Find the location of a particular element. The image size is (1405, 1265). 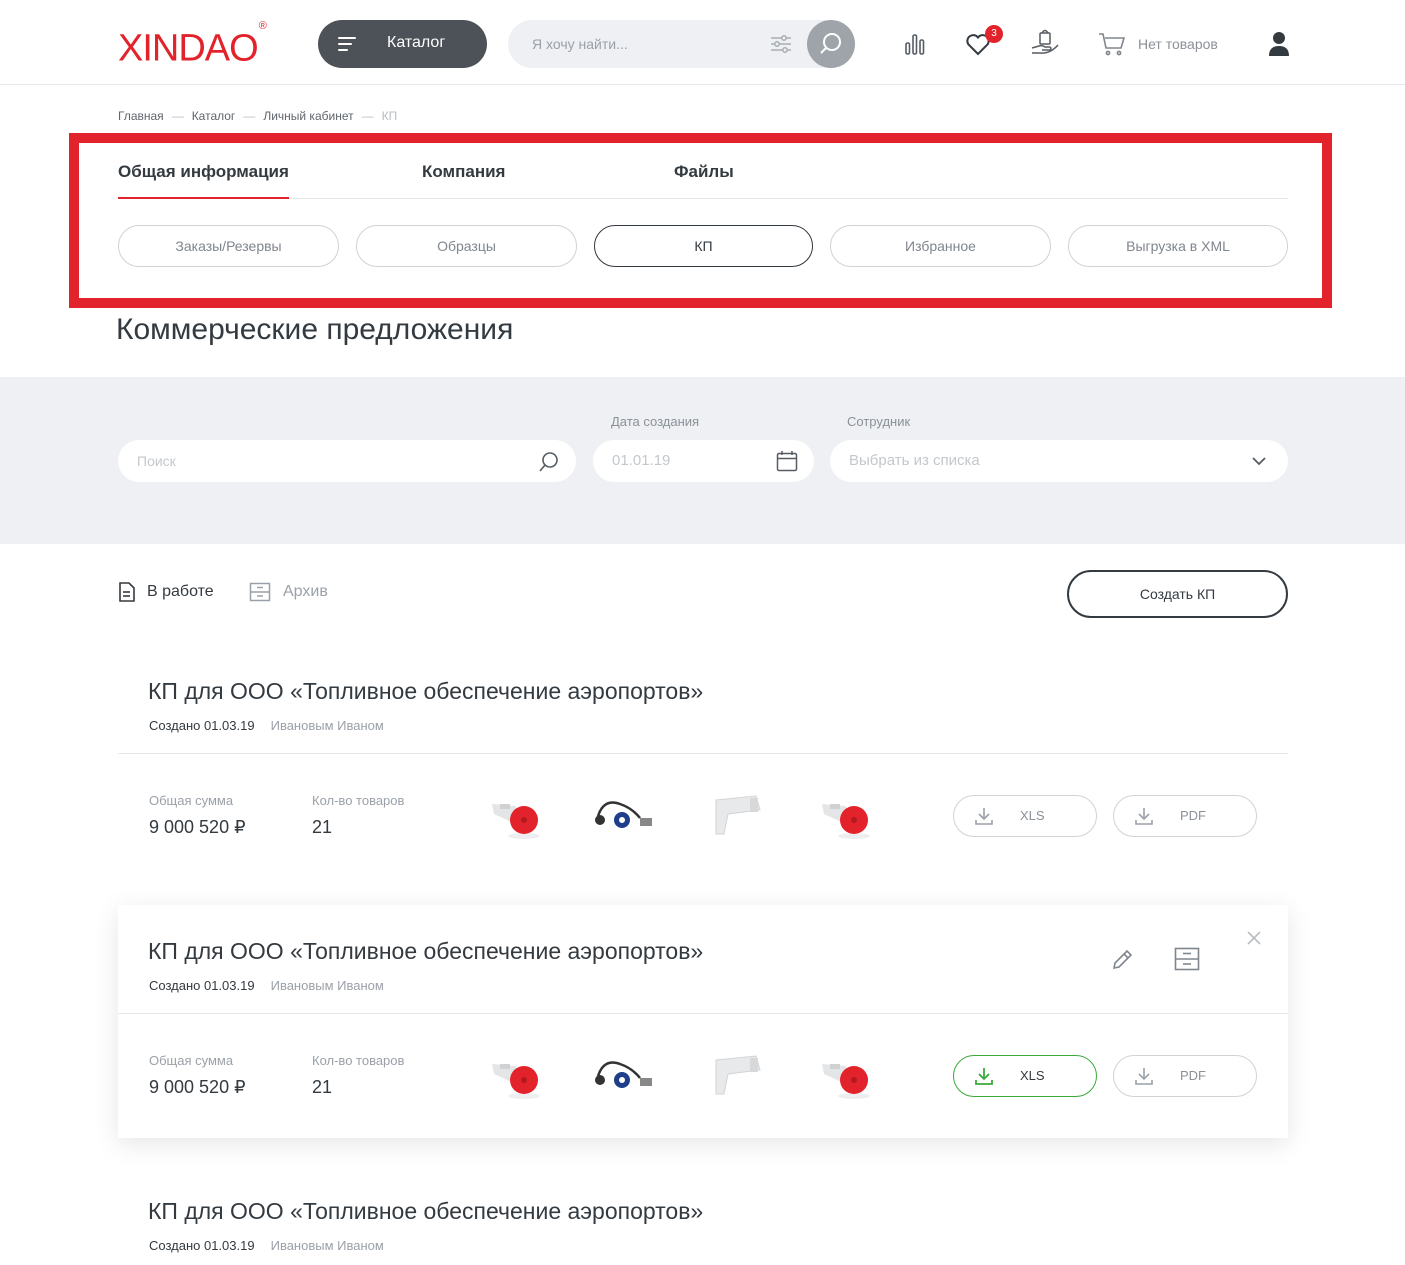

cart-status-text: Нет товаров is located at coordinates (1178, 44).